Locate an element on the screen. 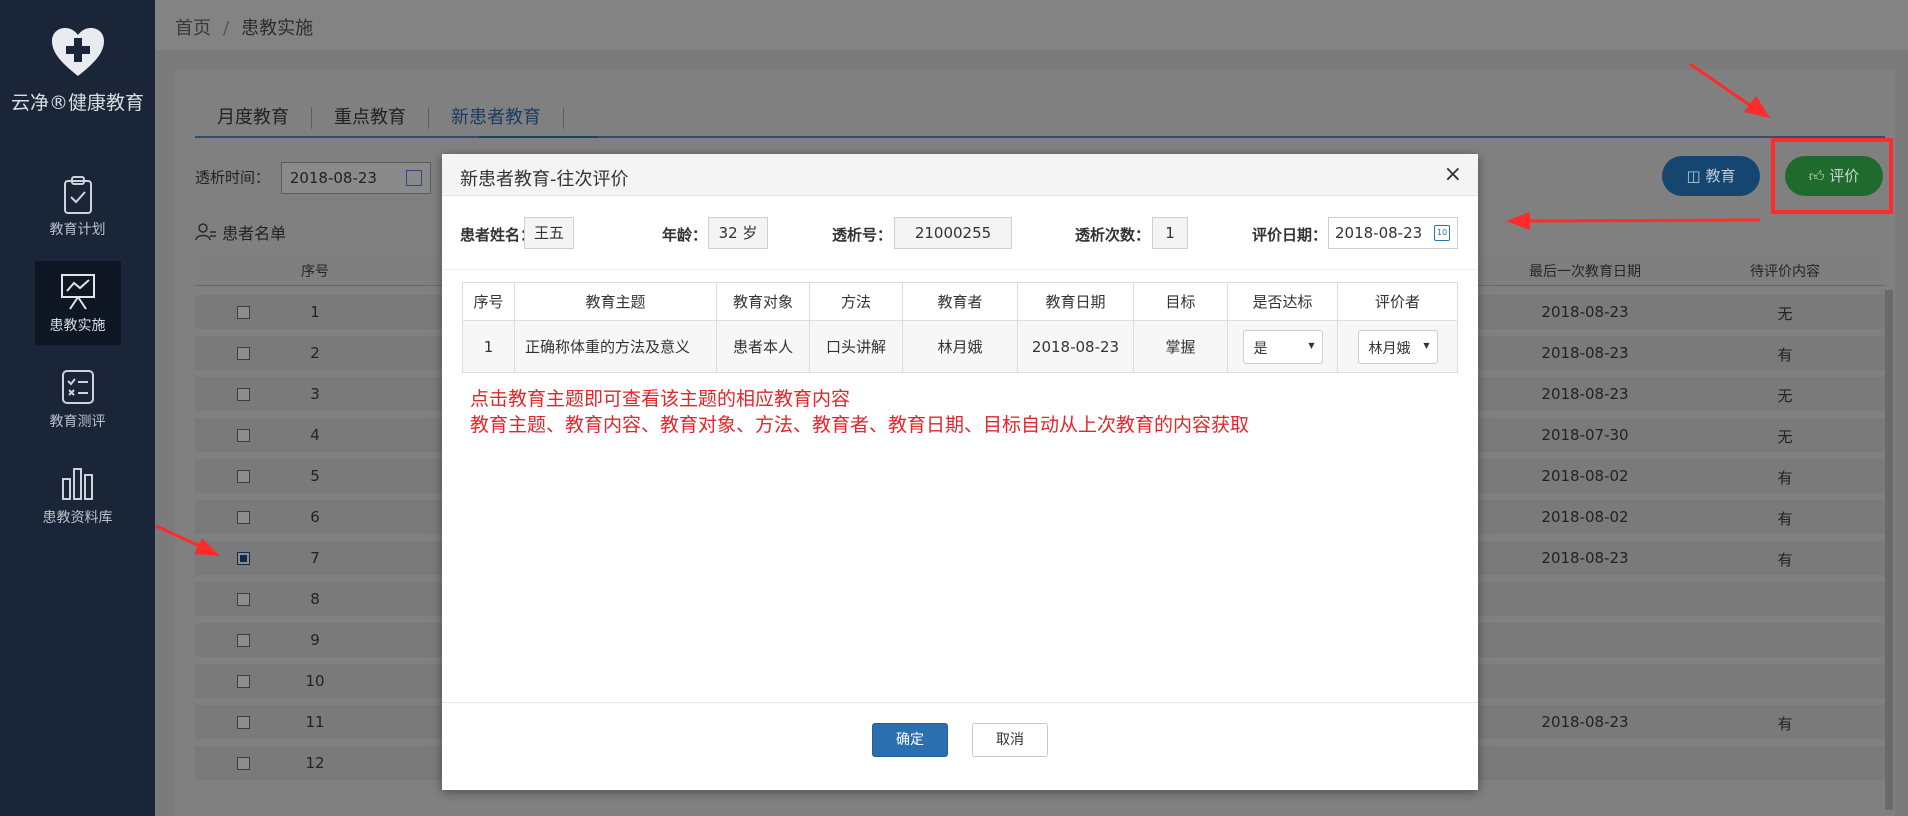  sidebar-item-label: 教育测评 is located at coordinates (77, 422).